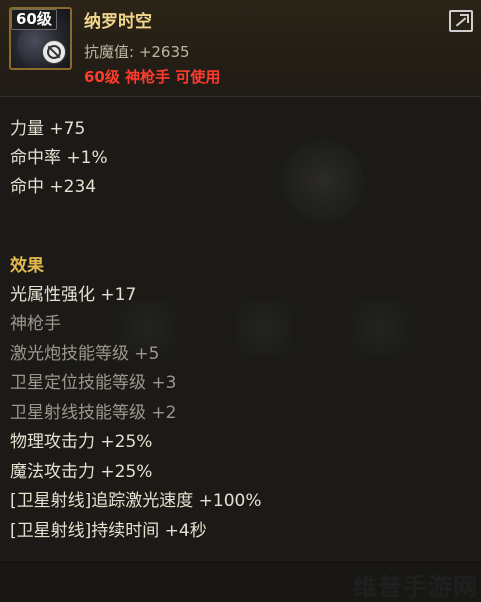  What do you see at coordinates (59, 158) in the screenshot?
I see `stat-line: 命中率 +1%` at bounding box center [59, 158].